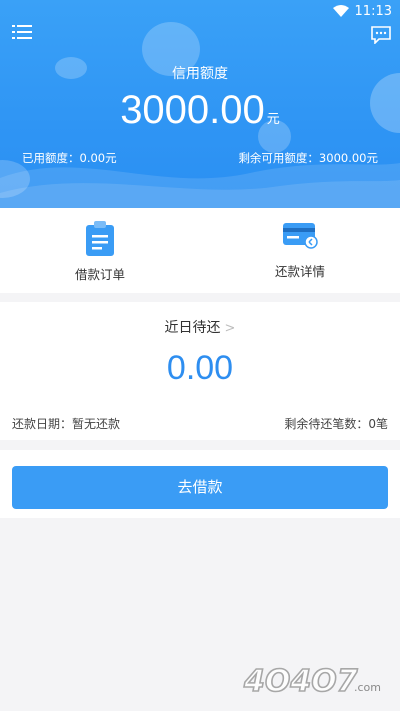 This screenshot has height=711, width=400. What do you see at coordinates (308, 158) in the screenshot?
I see `remaining-credit: 剩余可用额度：3000.00元` at bounding box center [308, 158].